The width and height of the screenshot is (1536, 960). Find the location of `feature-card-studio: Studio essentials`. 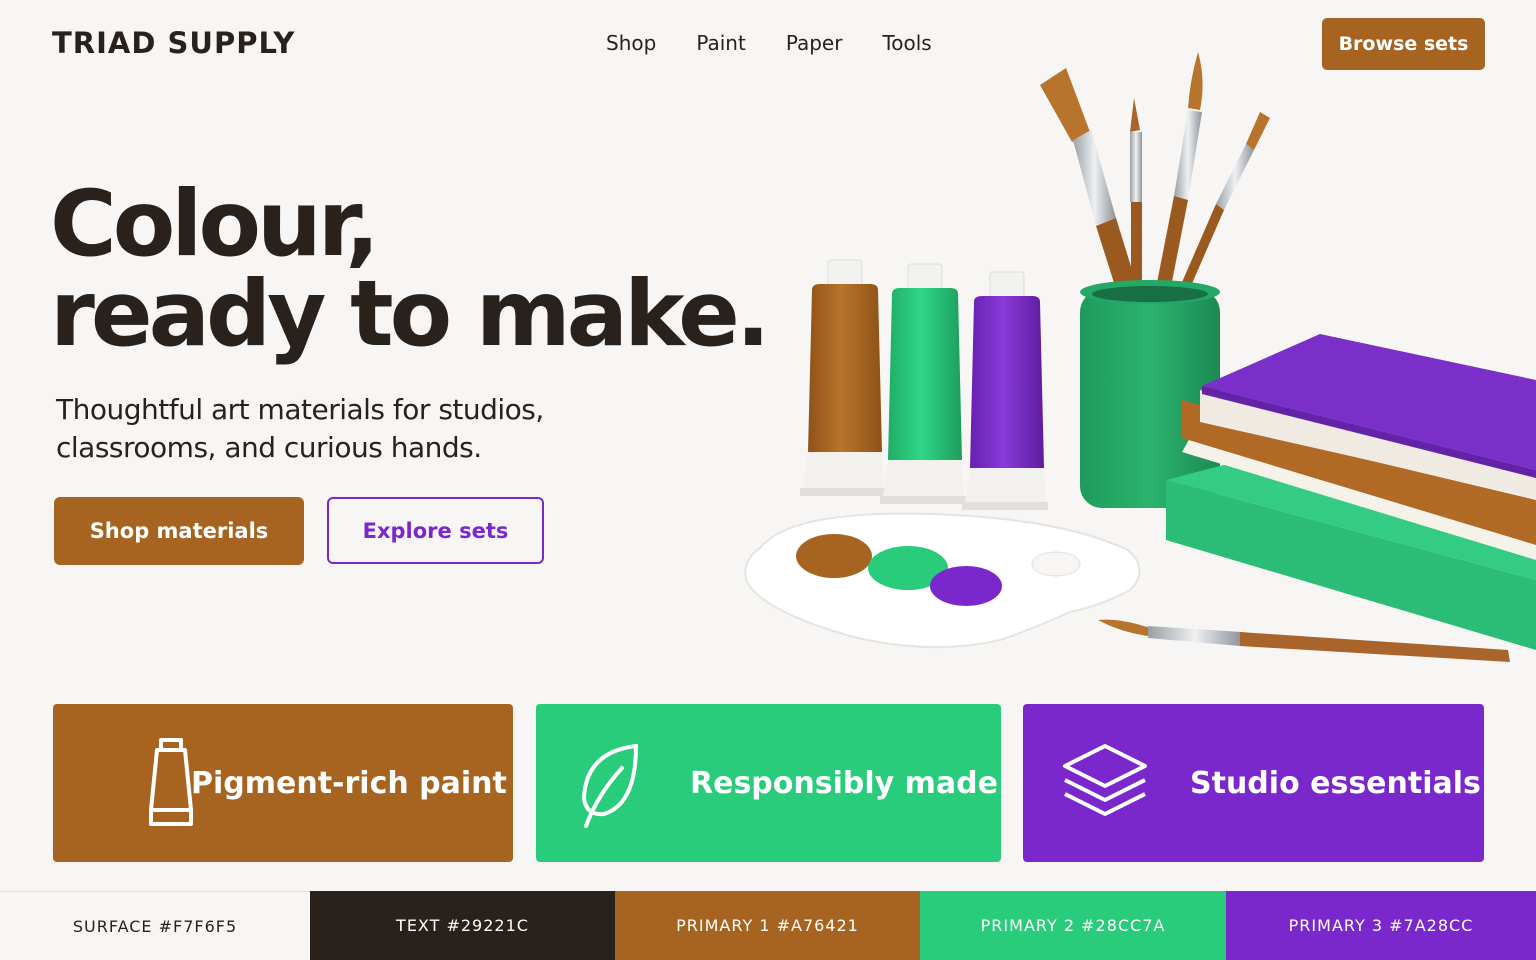

feature-card-studio: Studio essentials is located at coordinates (1253, 783).